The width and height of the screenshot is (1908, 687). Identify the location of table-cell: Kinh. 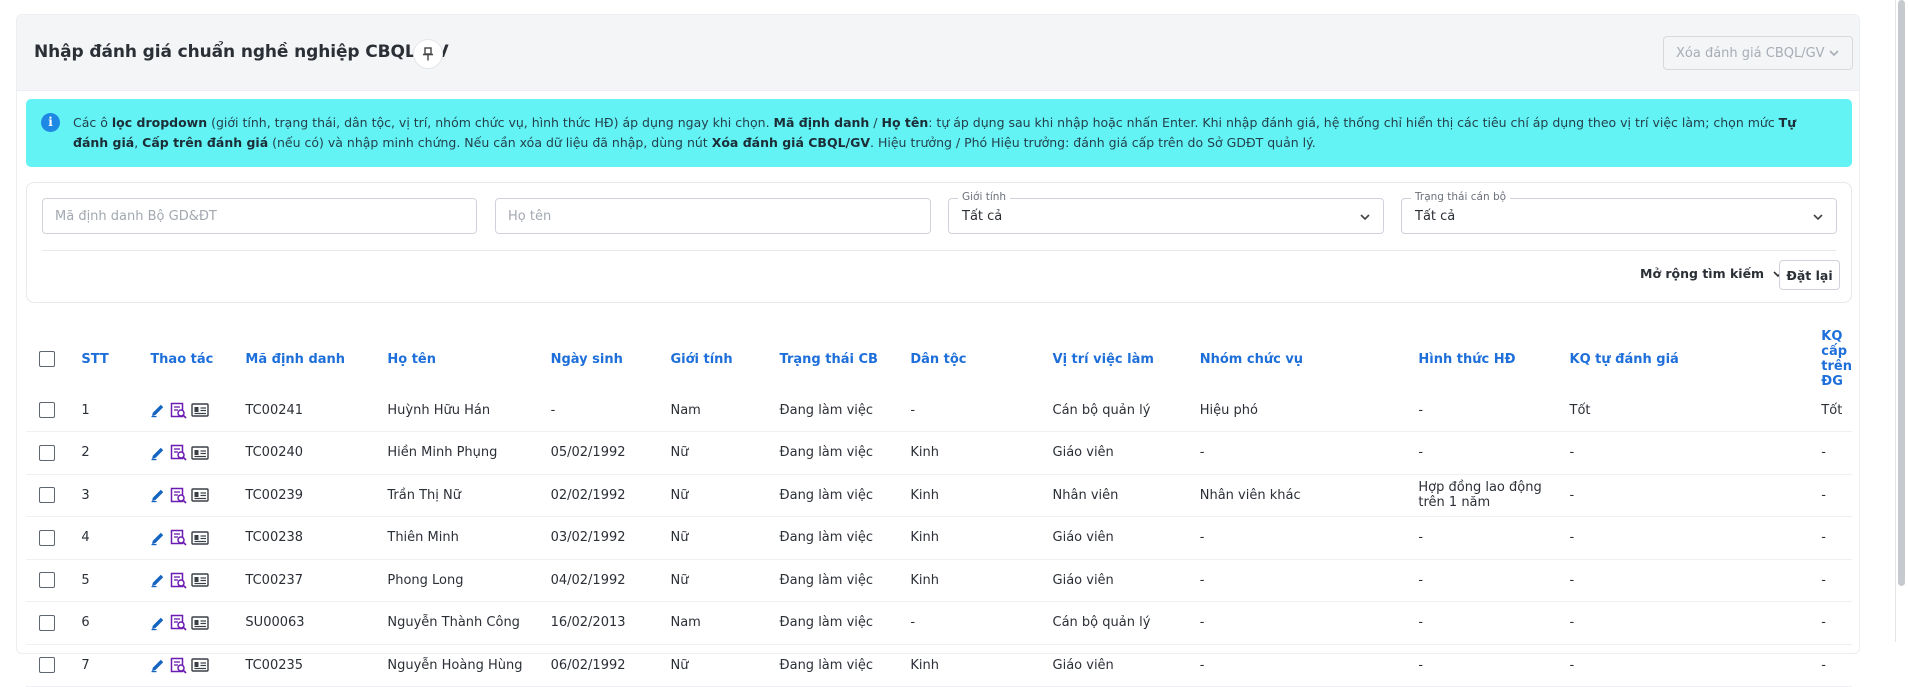
(981, 665).